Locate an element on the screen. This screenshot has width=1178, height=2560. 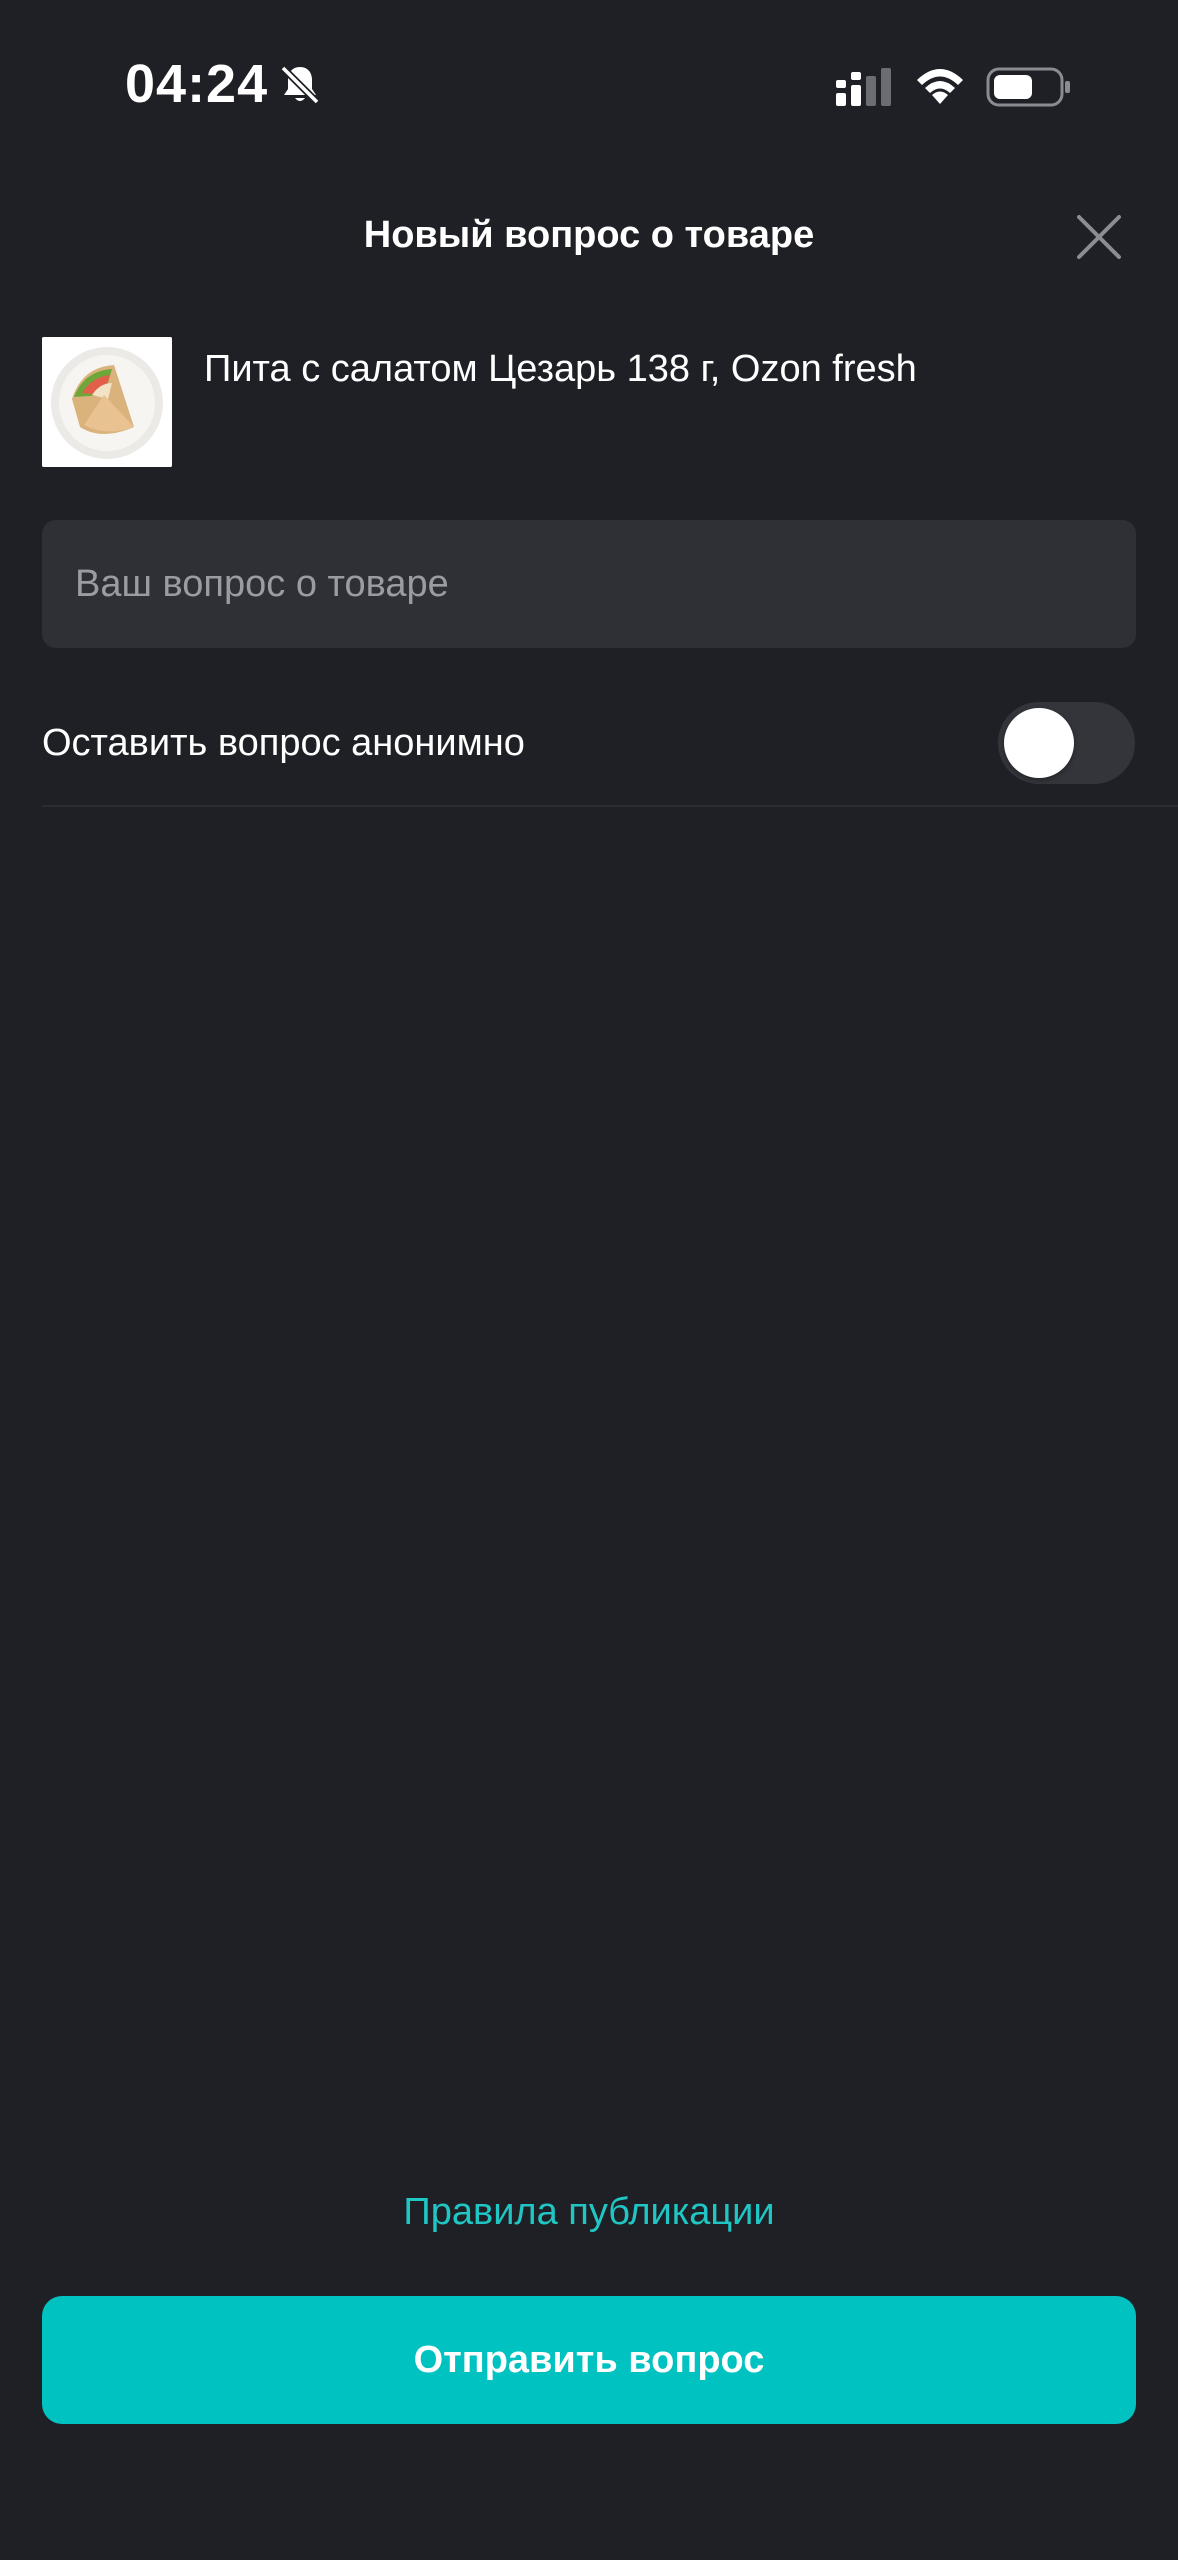
close-button is located at coordinates (1099, 237).